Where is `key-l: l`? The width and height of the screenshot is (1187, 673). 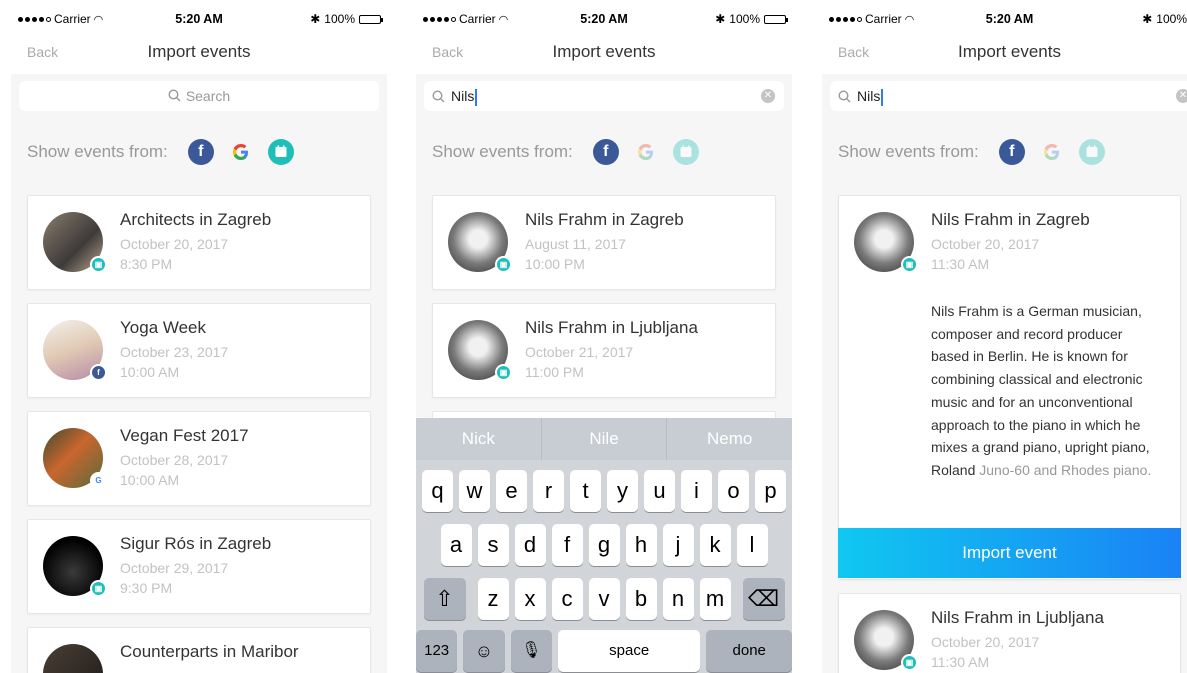
key-l: l is located at coordinates (752, 545).